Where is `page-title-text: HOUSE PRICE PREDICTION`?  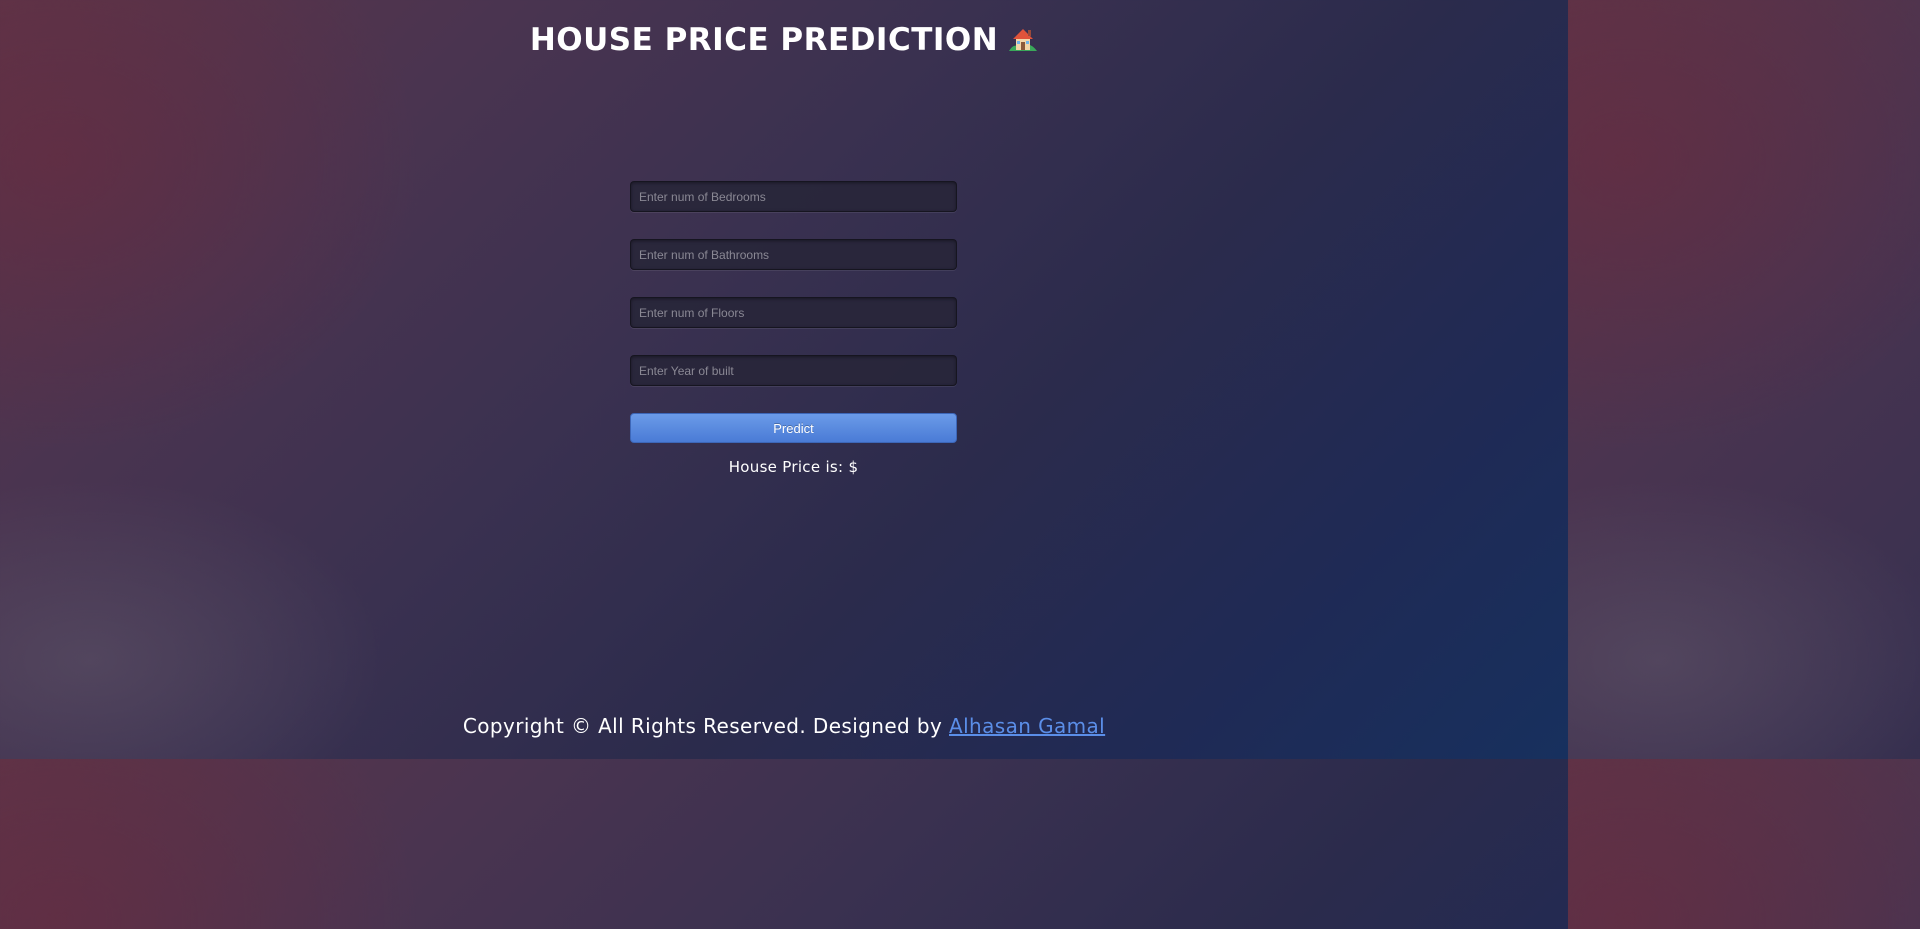
page-title-text: HOUSE PRICE PREDICTION is located at coordinates (764, 40).